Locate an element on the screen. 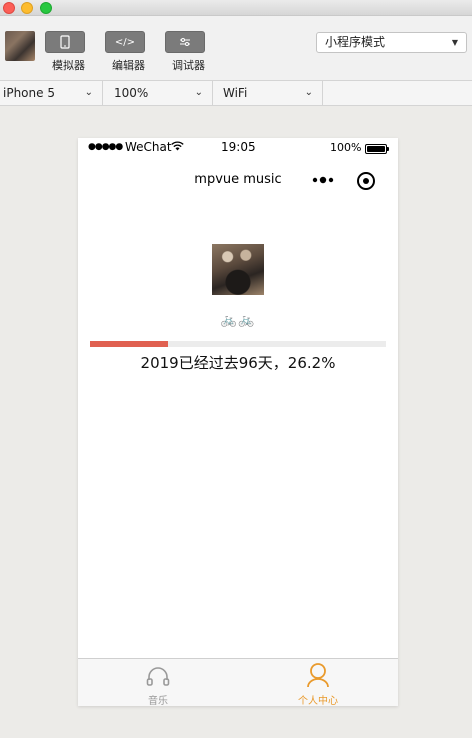 The height and width of the screenshot is (738, 472). window-titlebar is located at coordinates (236, 8).